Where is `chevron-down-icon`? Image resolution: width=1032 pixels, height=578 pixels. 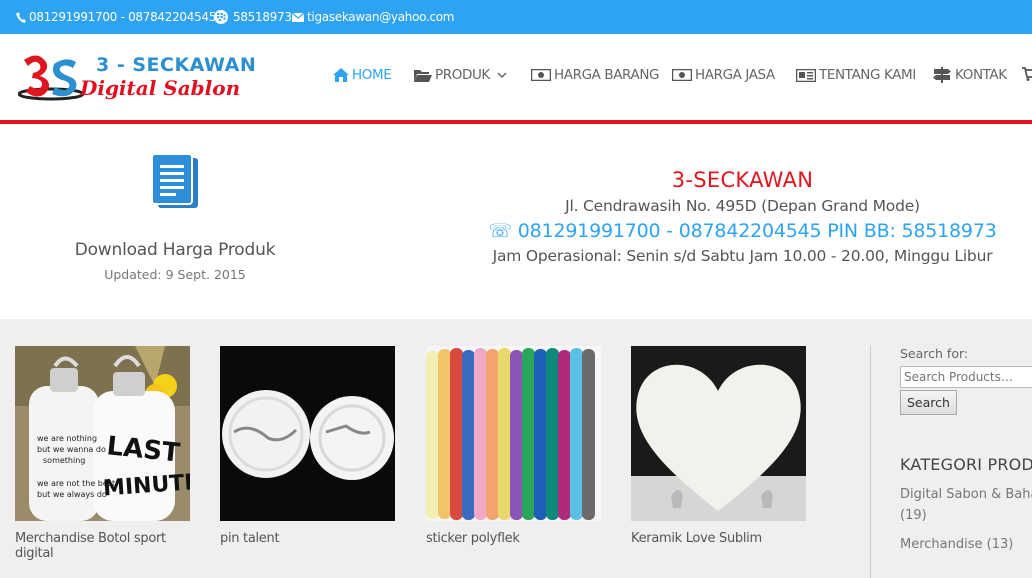
chevron-down-icon is located at coordinates (502, 74).